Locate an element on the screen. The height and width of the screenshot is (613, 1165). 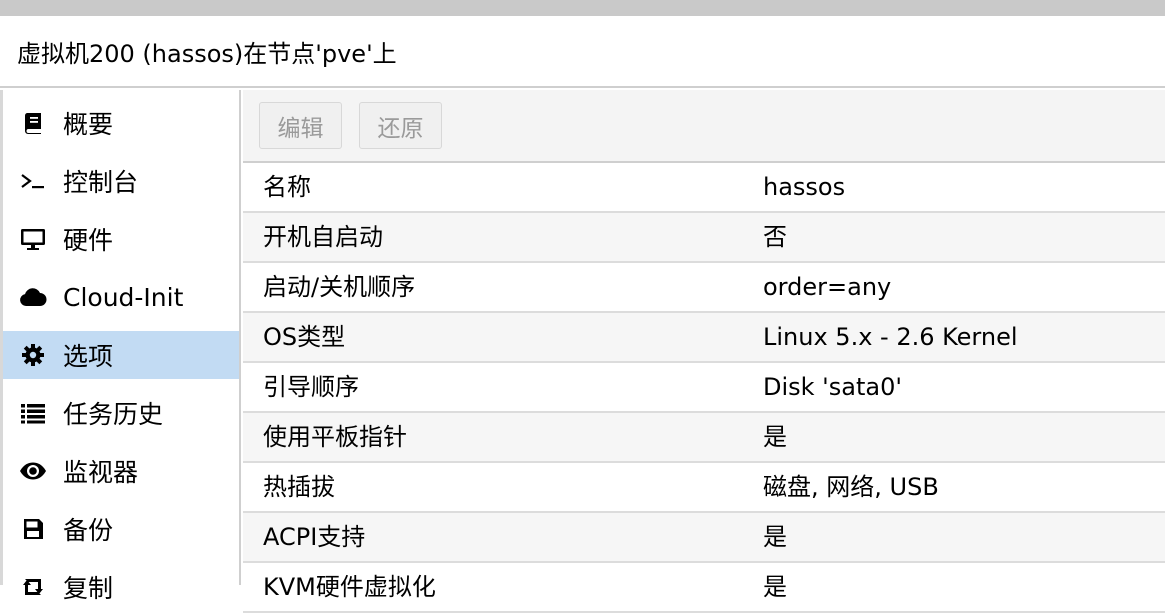
sidebar-item-label: Cloud-Init is located at coordinates (123, 297).